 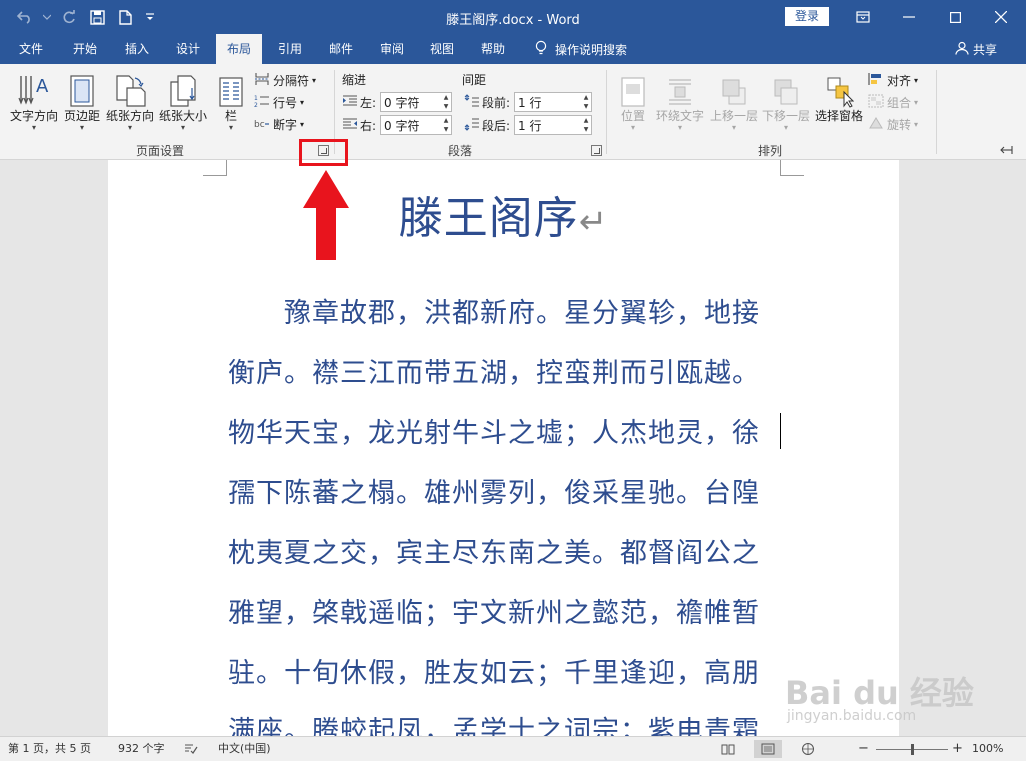 I want to click on maximize-icon, so click(x=955, y=17).